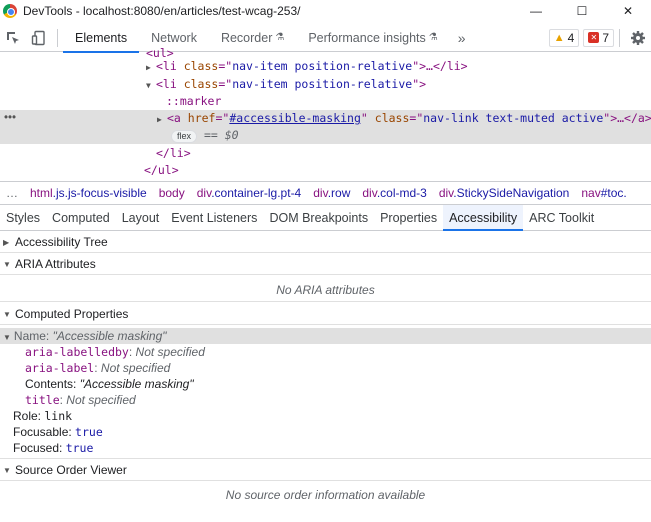 This screenshot has width=651, height=522. What do you see at coordinates (101, 37) in the screenshot?
I see `tab-elements-label: Elements` at bounding box center [101, 37].